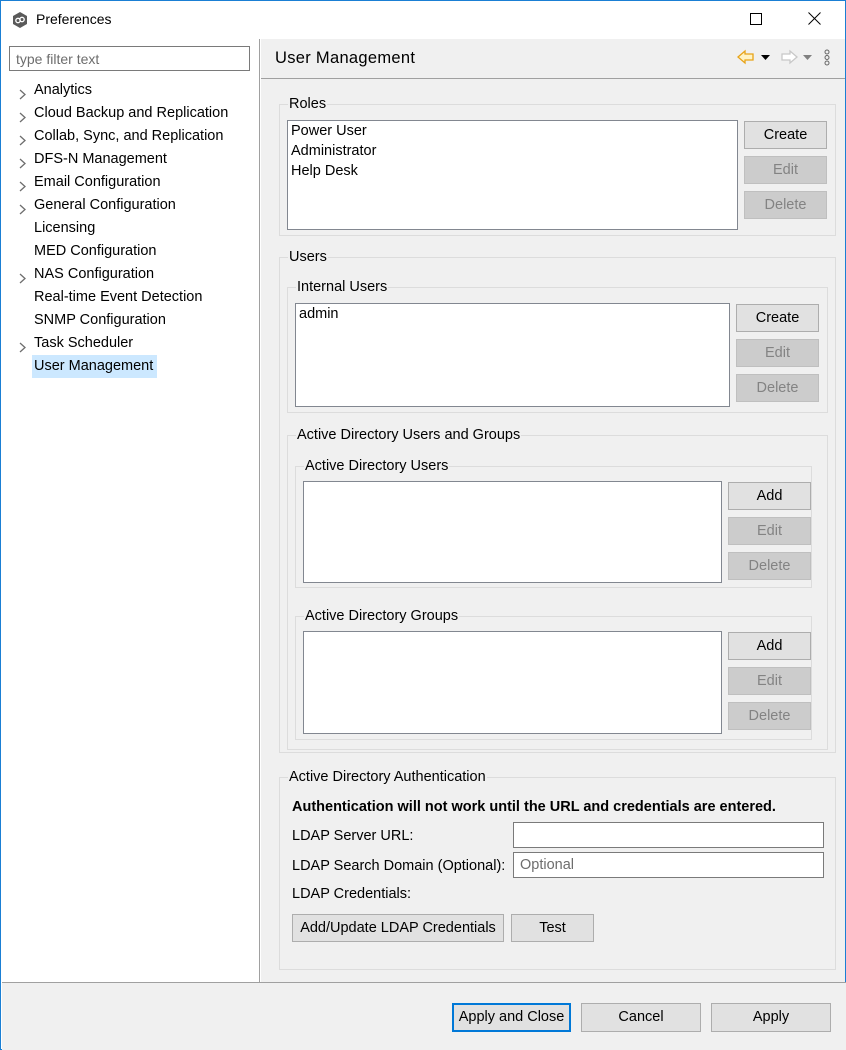  I want to click on ad-users-groups-label: Active Directory Users and Groups, so click(409, 435).